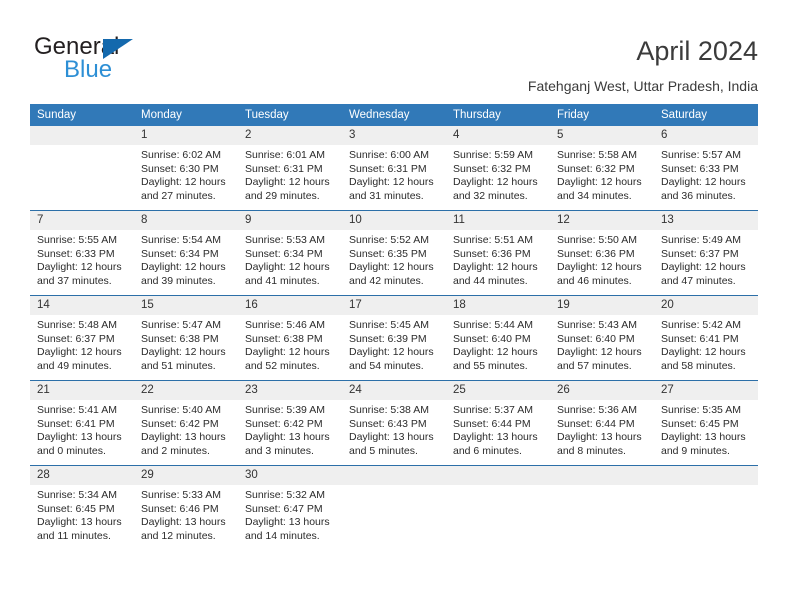 The height and width of the screenshot is (612, 792). Describe the element at coordinates (492, 423) in the screenshot. I see `sunset-line: Sunset: 6:44 PM` at that location.